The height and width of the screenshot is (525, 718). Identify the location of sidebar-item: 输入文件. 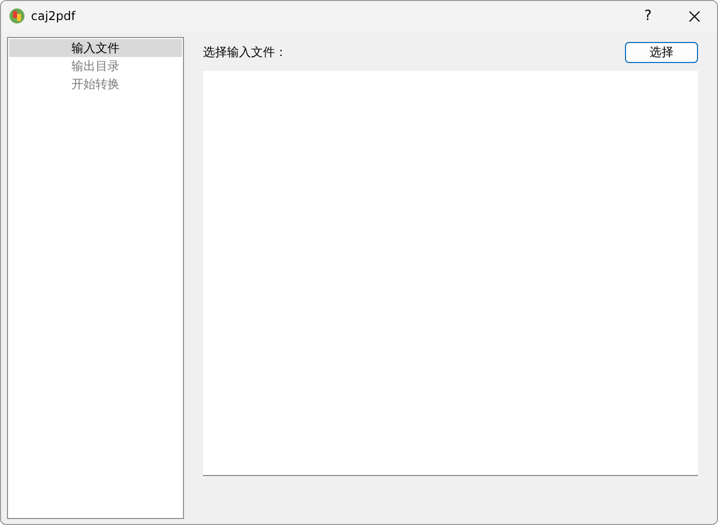
(95, 48).